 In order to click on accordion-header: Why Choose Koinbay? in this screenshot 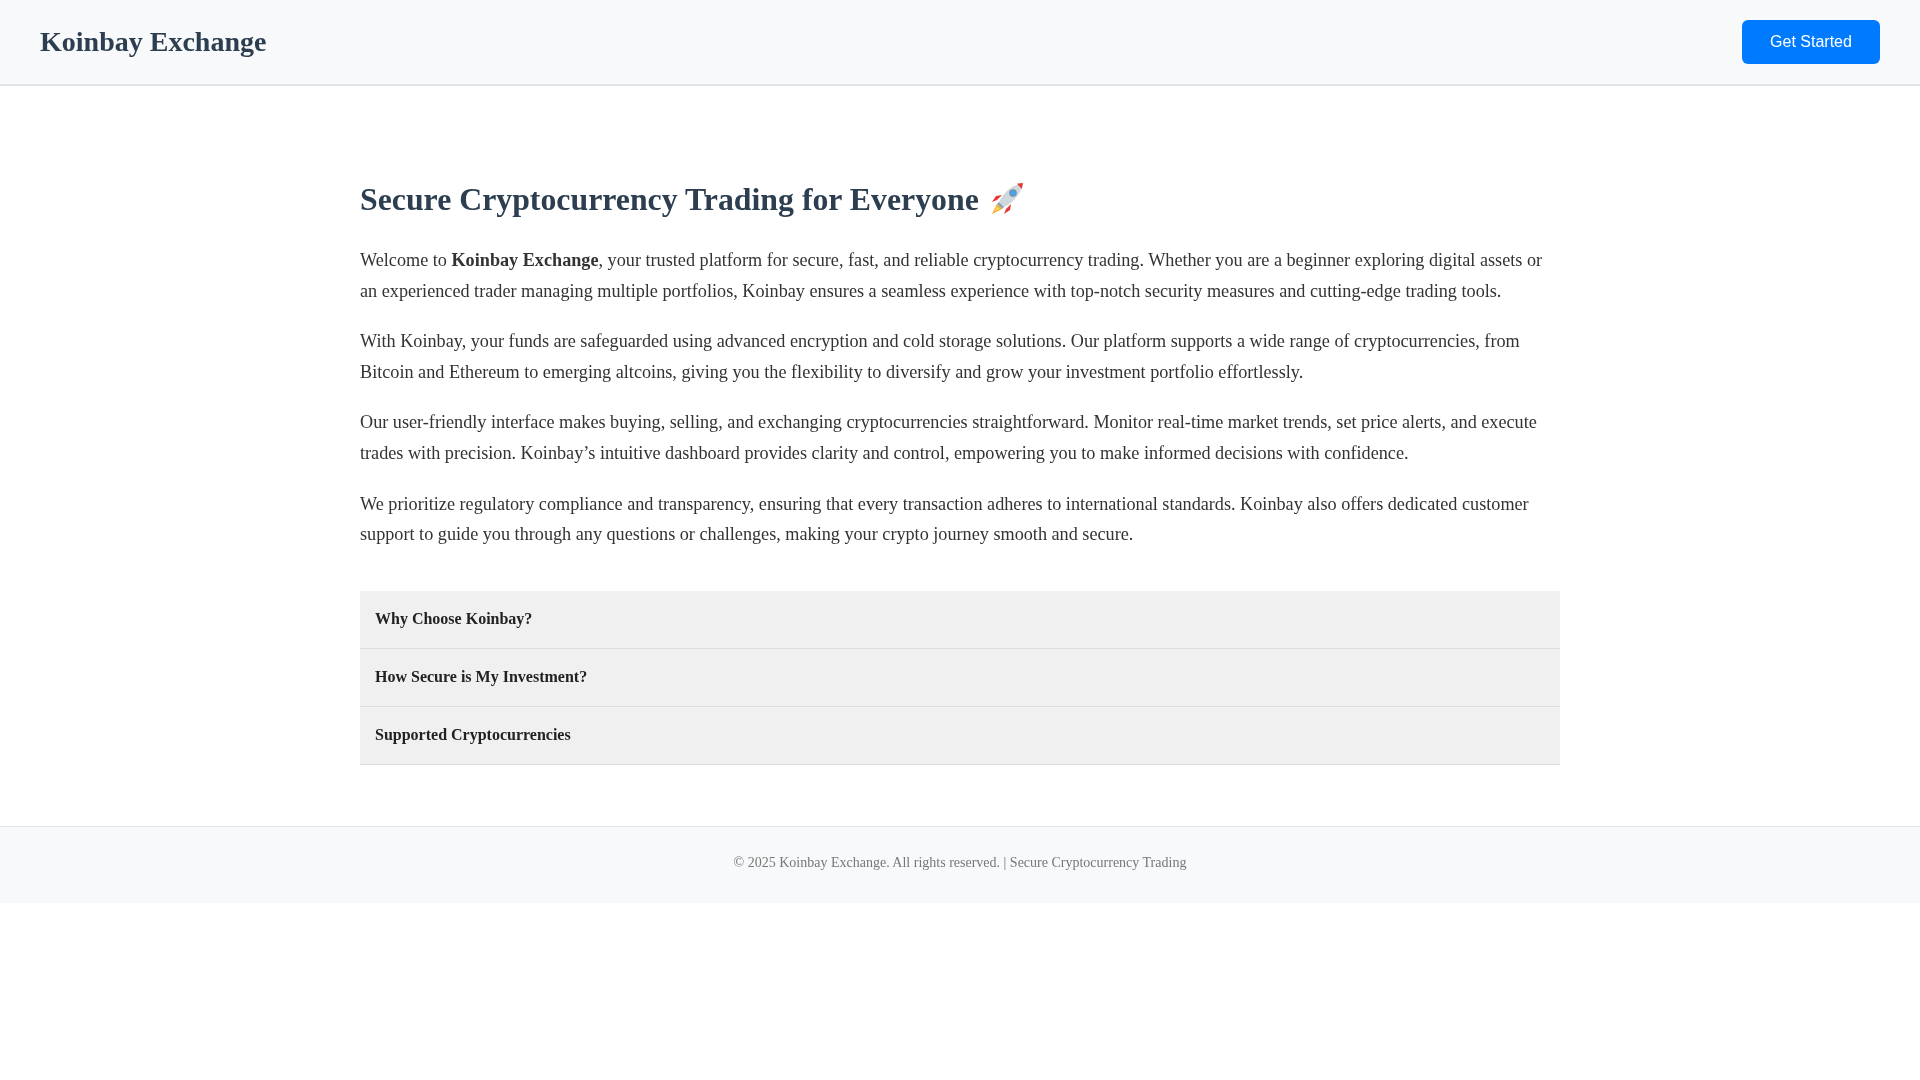, I will do `click(960, 619)`.